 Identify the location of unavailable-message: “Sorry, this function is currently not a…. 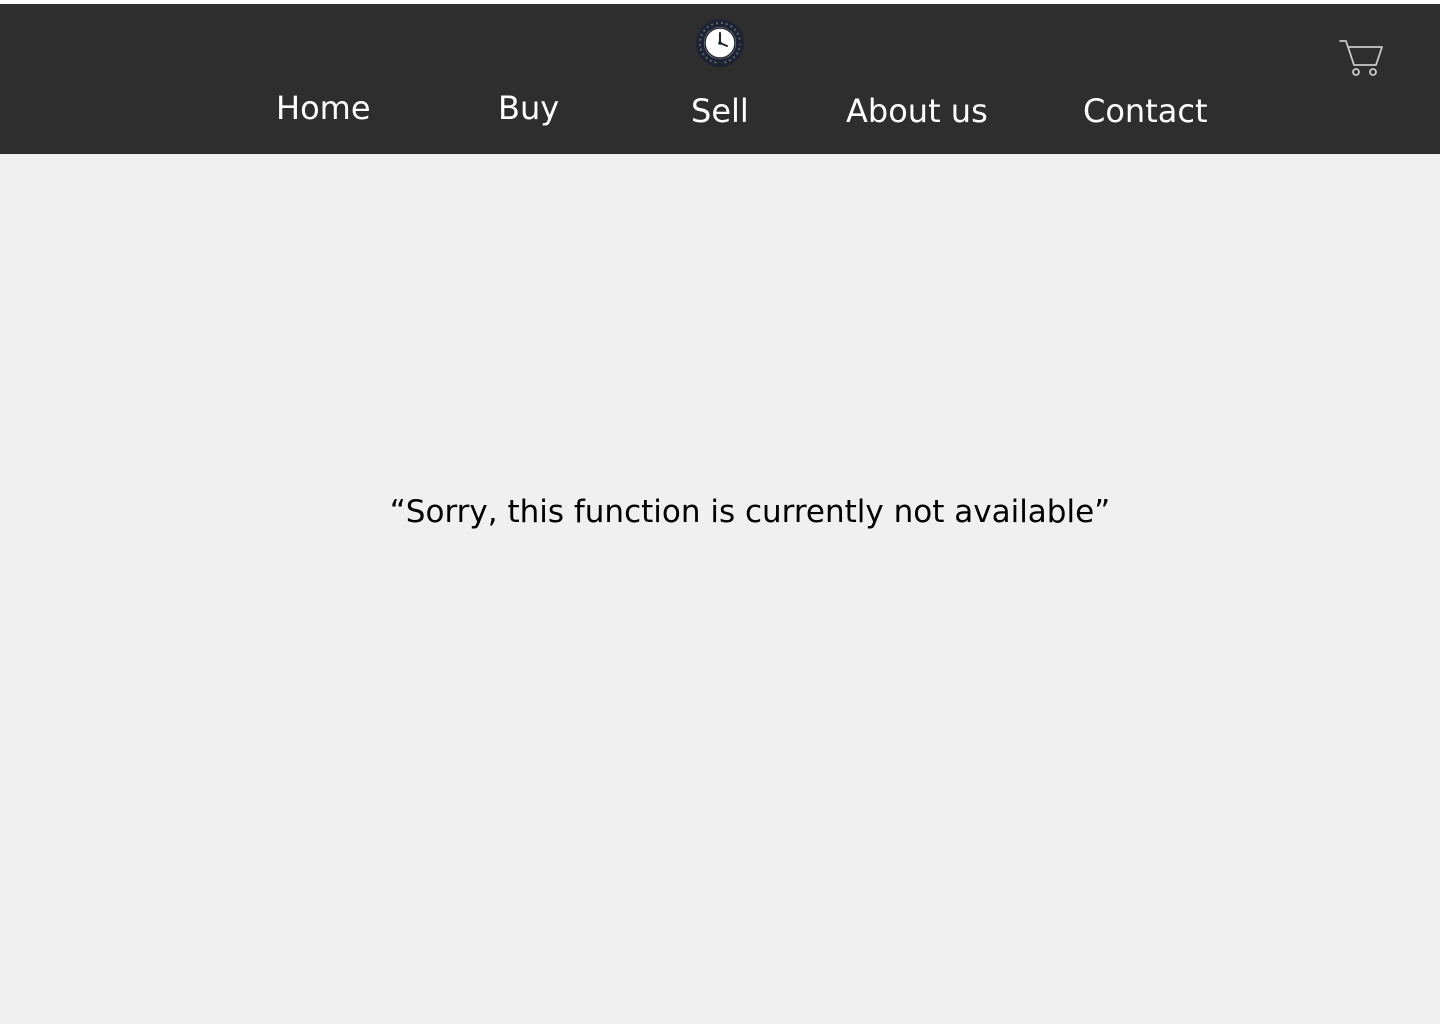
(750, 512).